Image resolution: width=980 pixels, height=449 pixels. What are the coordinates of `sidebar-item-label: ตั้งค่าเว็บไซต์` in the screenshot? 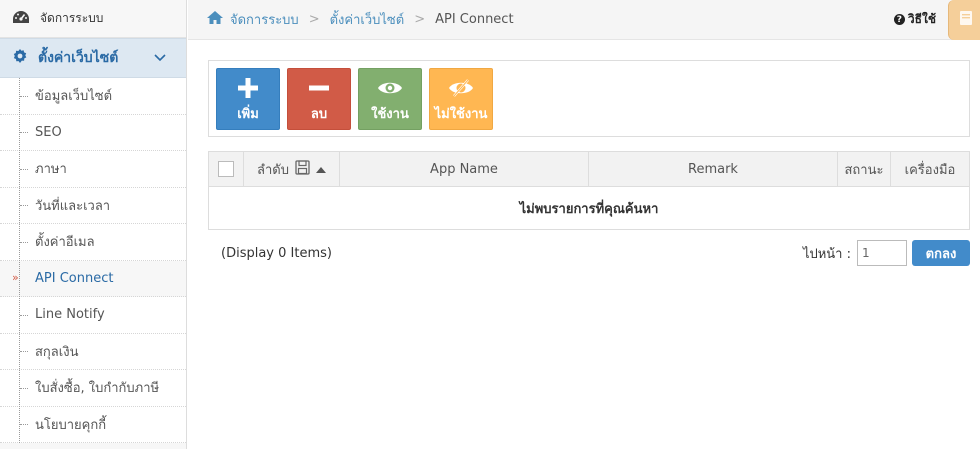 It's located at (78, 58).